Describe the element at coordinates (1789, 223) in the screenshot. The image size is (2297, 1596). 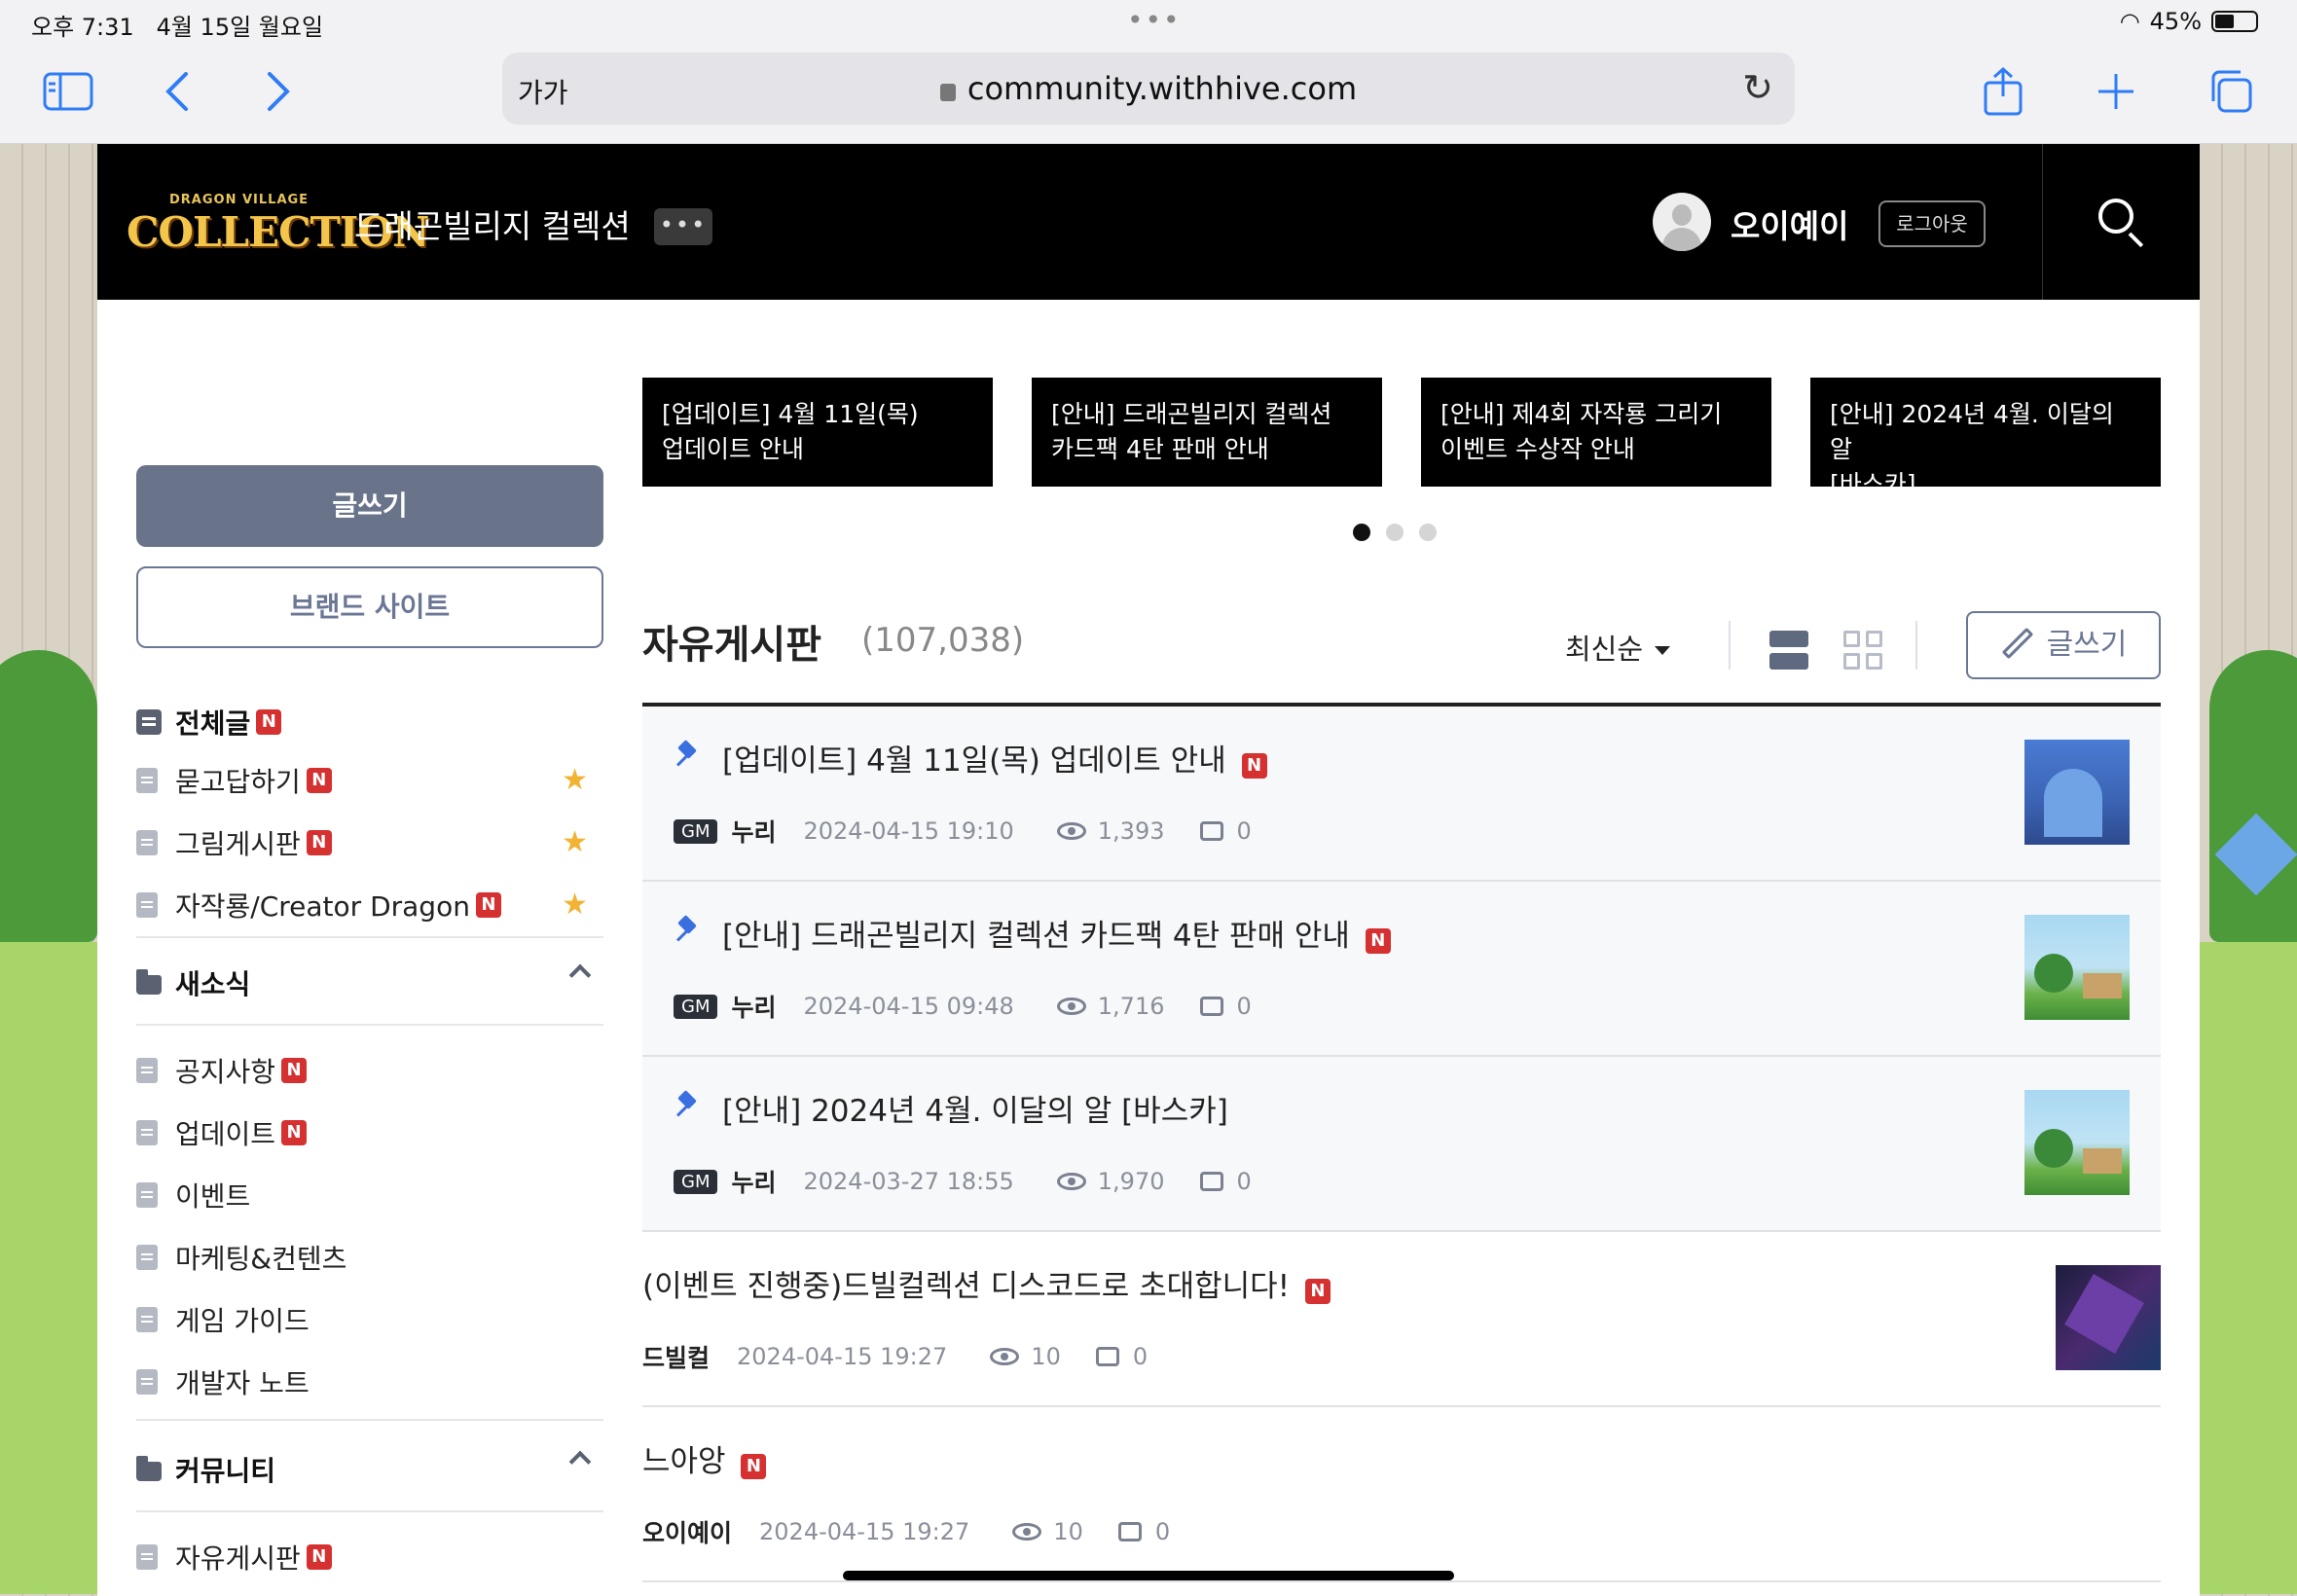
I see `username: 오이예이` at that location.